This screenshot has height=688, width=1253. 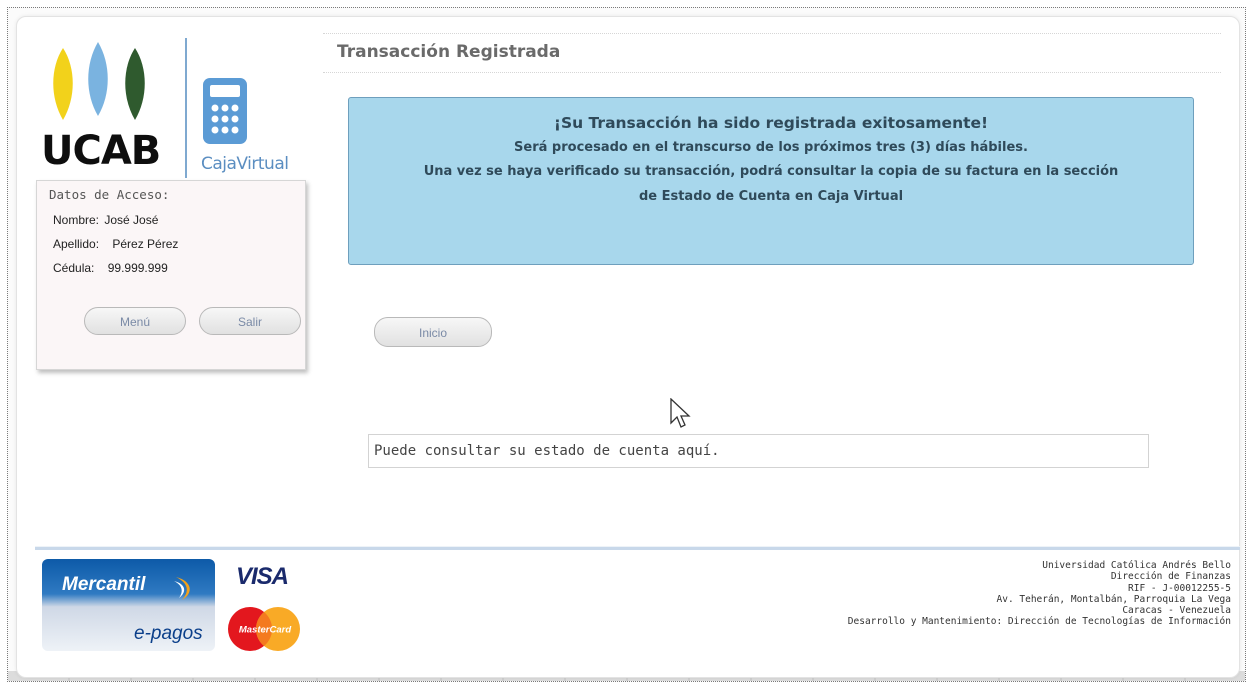 I want to click on access-row-name: Nombre: José José, so click(x=105, y=220).